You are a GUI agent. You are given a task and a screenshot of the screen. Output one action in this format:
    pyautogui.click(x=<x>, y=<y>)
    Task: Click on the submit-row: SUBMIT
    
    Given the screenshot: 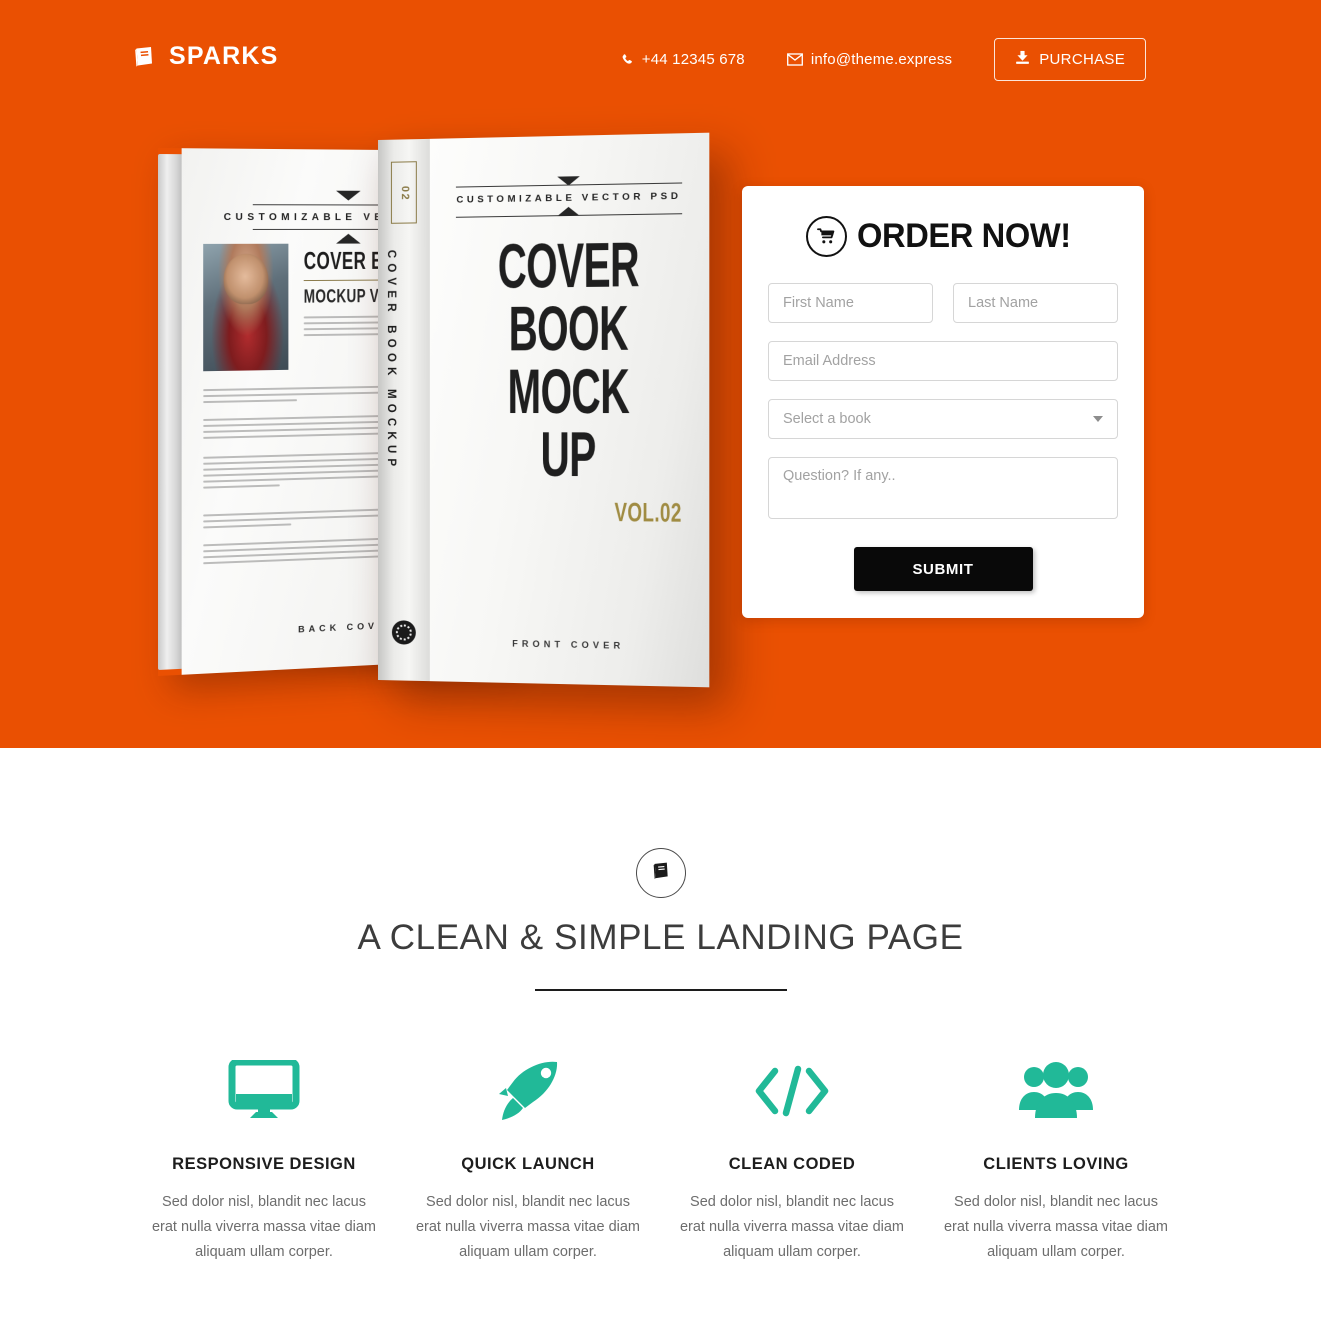 What is the action you would take?
    pyautogui.click(x=943, y=569)
    